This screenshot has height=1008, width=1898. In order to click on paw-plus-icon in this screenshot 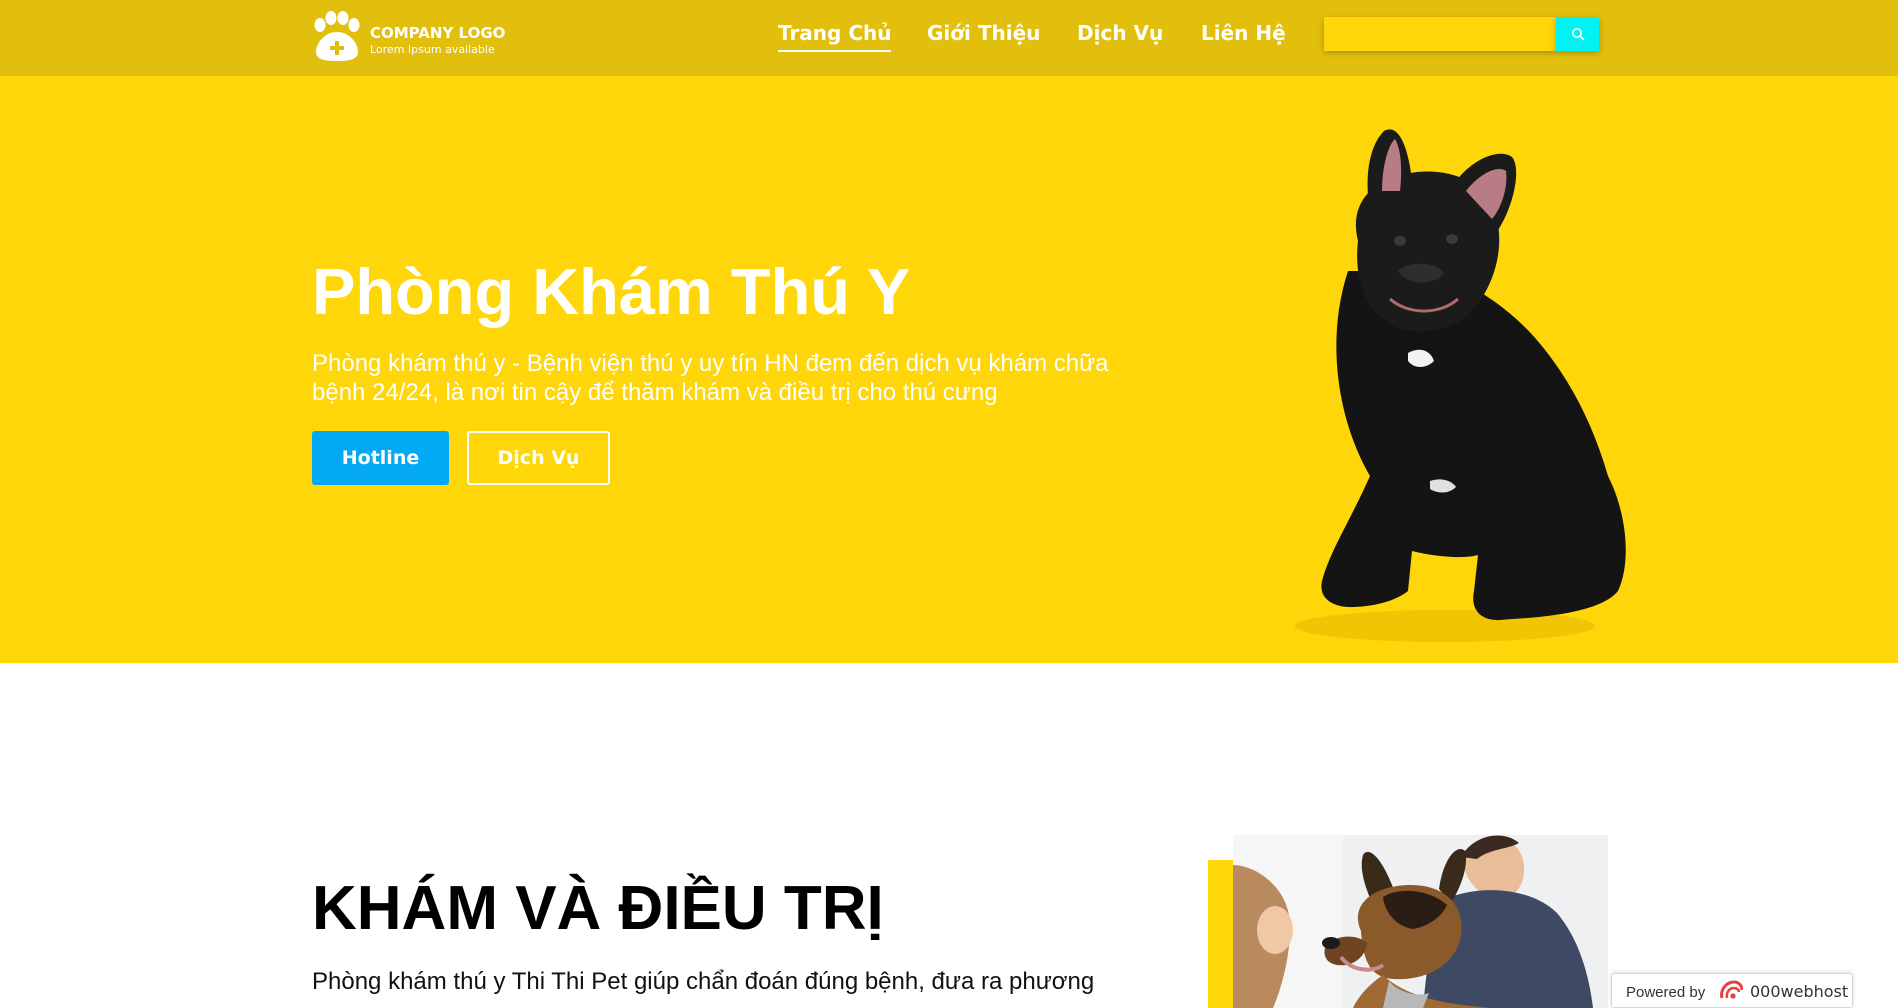, I will do `click(337, 36)`.